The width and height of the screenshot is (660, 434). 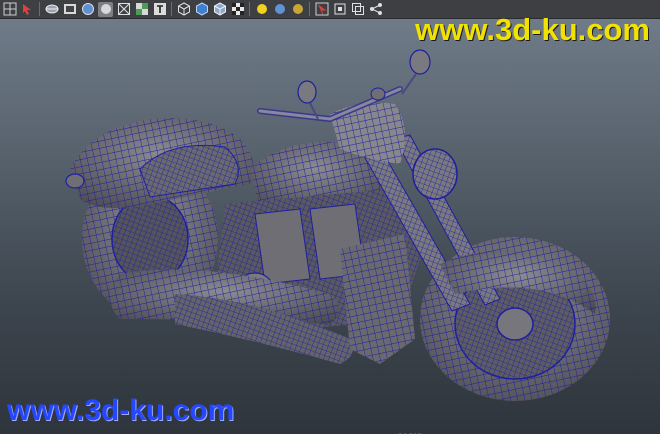 I want to click on share-icon, so click(x=375, y=9).